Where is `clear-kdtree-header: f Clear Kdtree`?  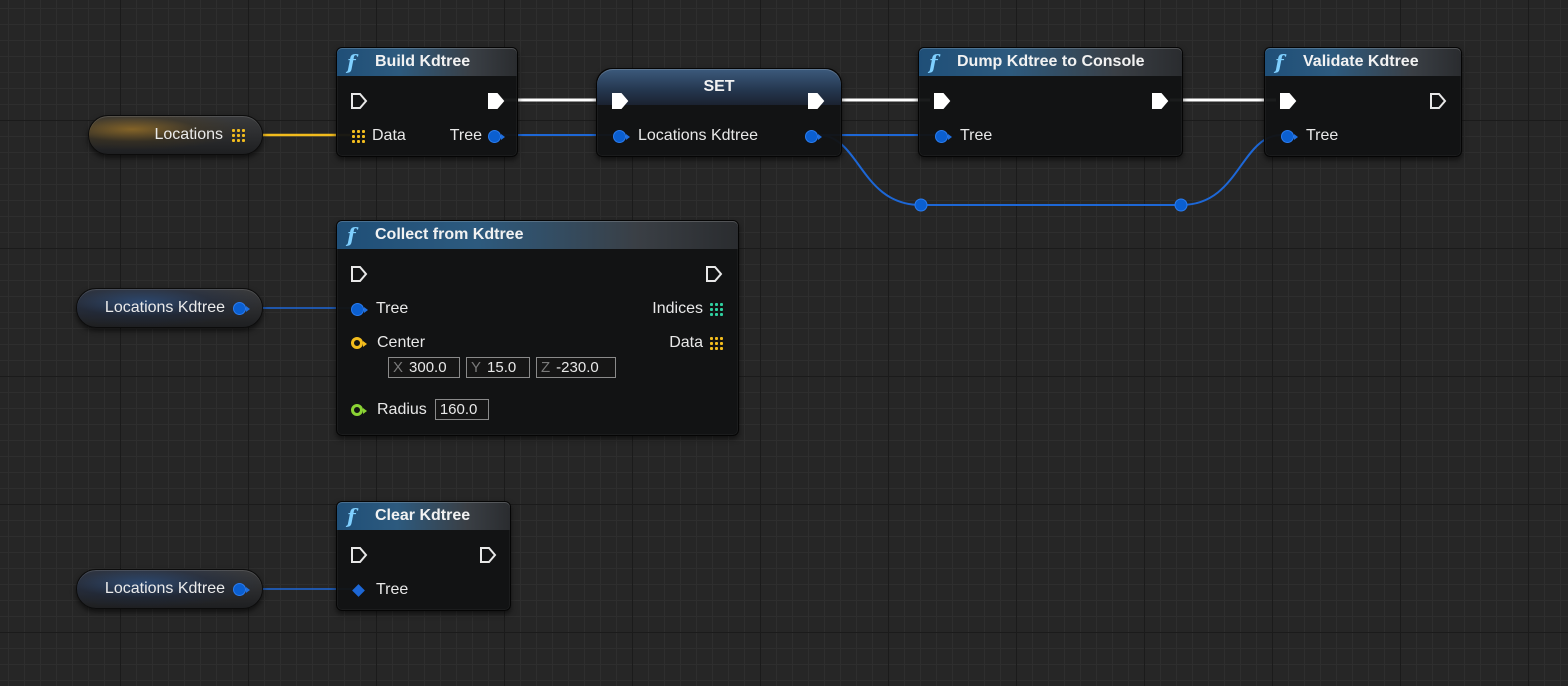
clear-kdtree-header: f Clear Kdtree is located at coordinates (423, 516).